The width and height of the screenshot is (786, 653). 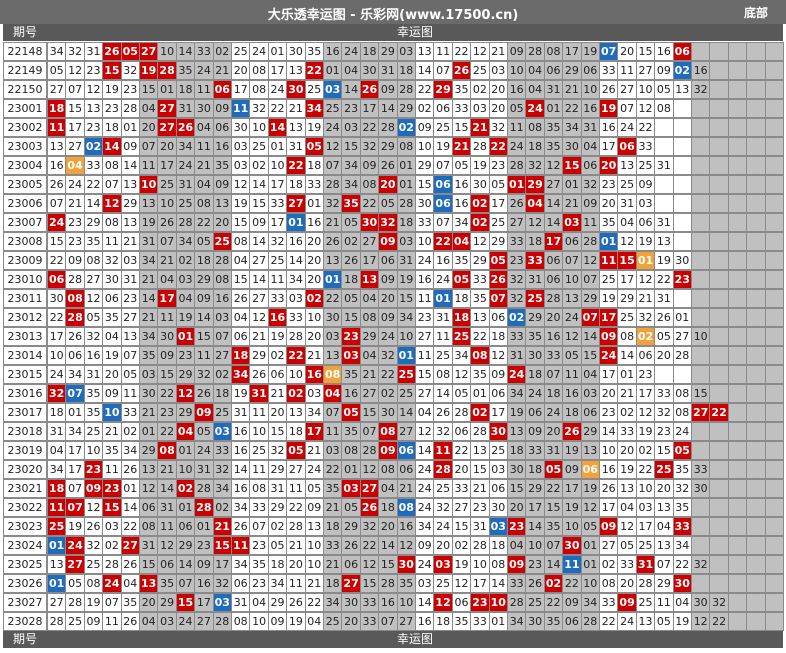 I want to click on number-cell: 35, so click(x=406, y=583).